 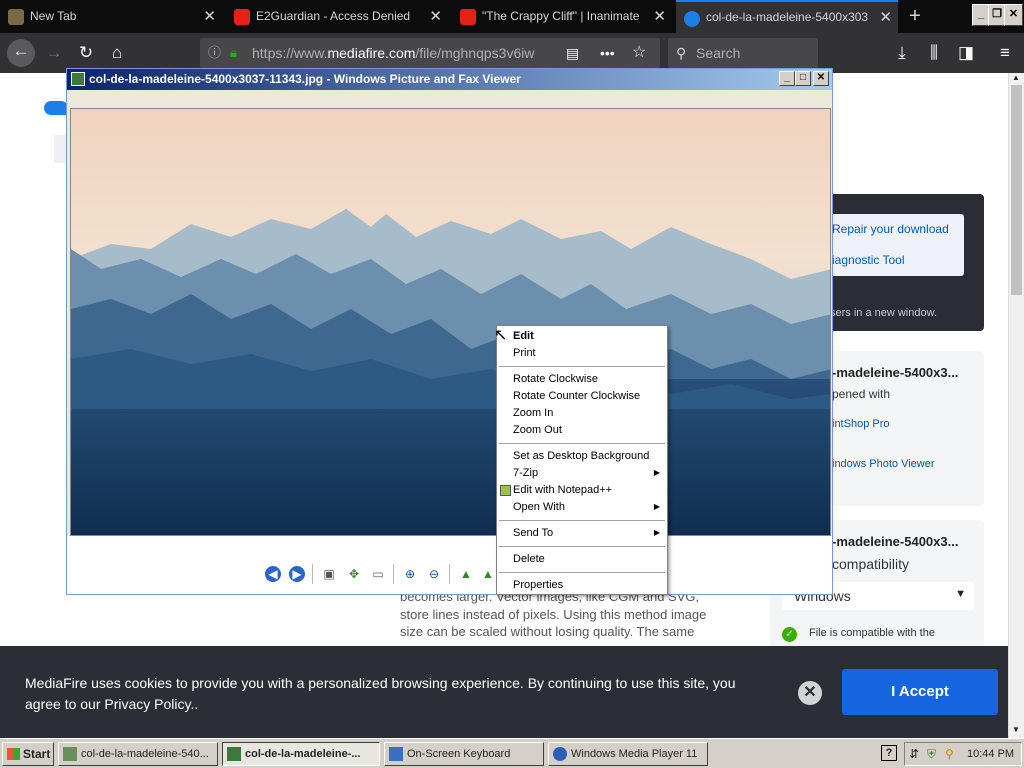 I want to click on tab-e2guardian: E2Guardian - Access Denied ✕, so click(x=337, y=16).